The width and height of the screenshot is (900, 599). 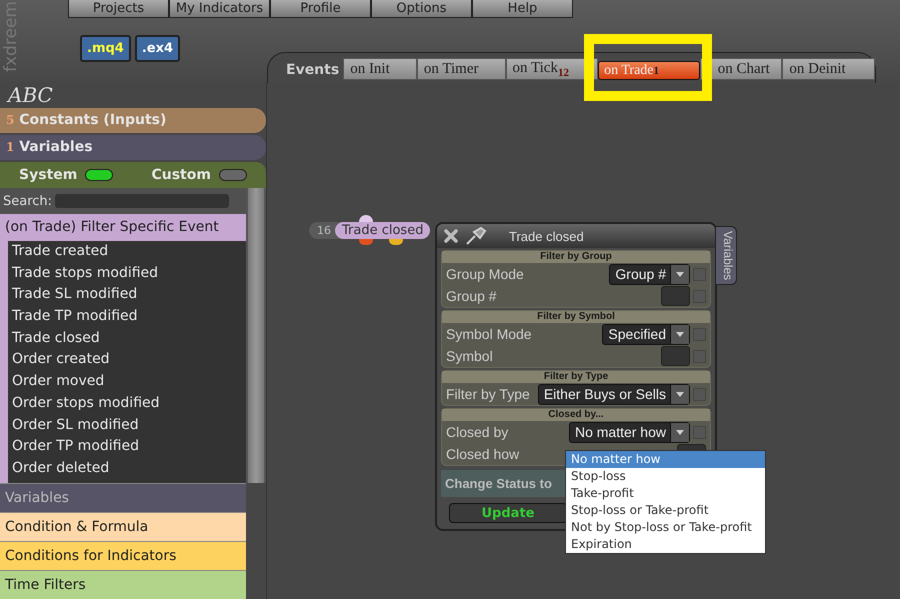 I want to click on menu-button: Options, so click(x=421, y=9).